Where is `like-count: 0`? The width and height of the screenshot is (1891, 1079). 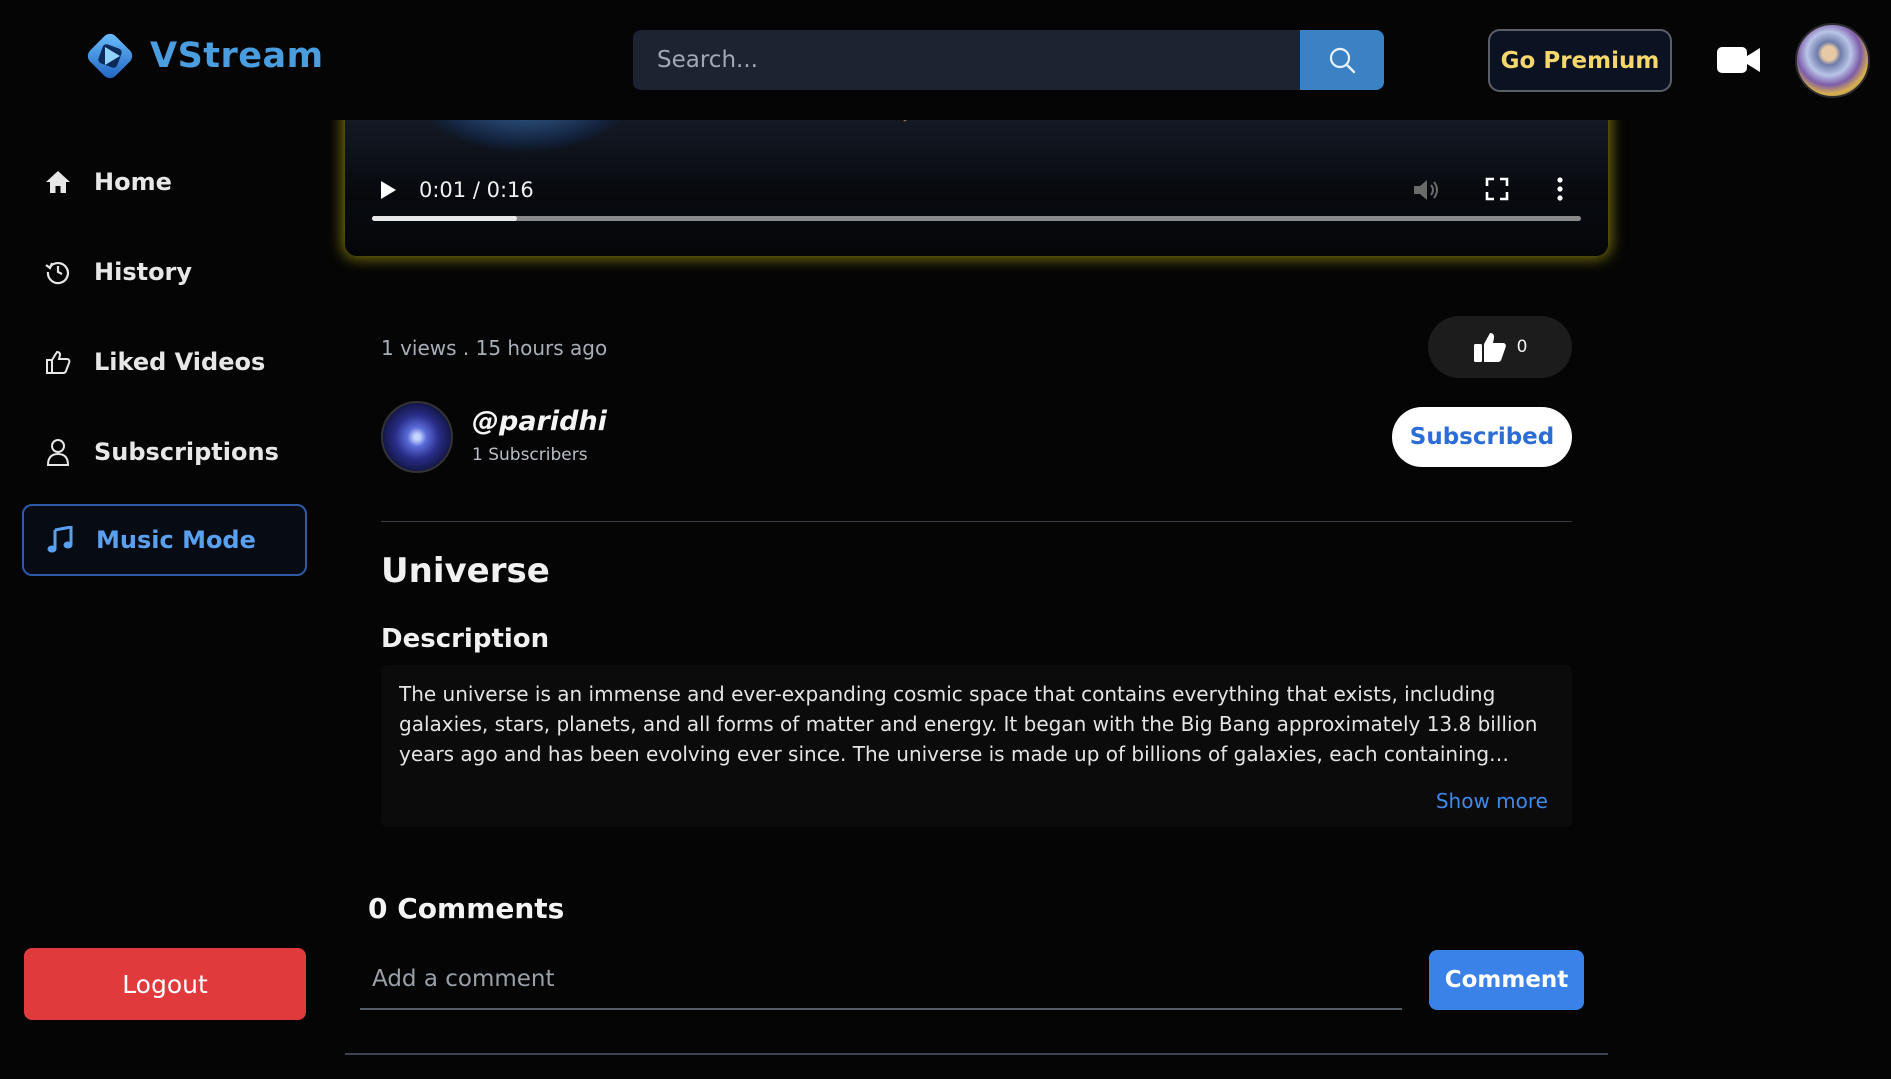 like-count: 0 is located at coordinates (1522, 347).